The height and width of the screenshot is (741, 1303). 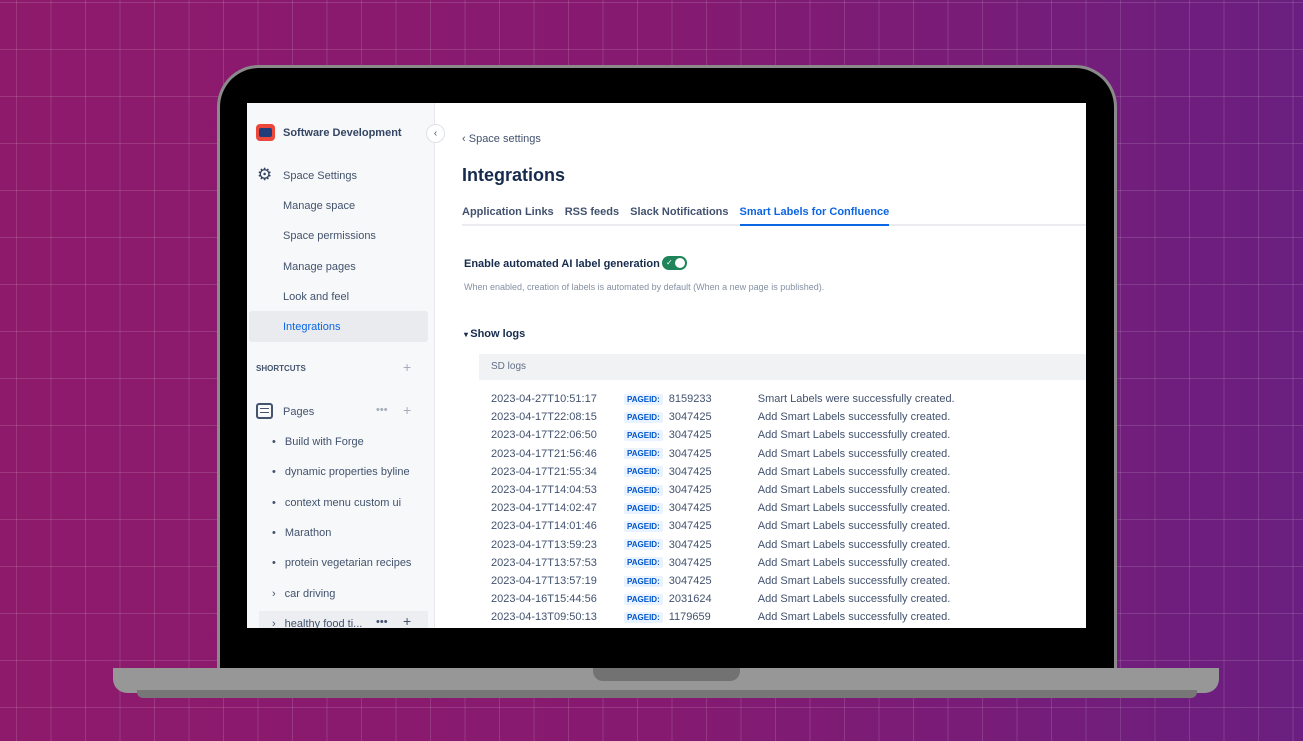 I want to click on sidebar-item-space-permissions: Space permissions, so click(x=329, y=236).